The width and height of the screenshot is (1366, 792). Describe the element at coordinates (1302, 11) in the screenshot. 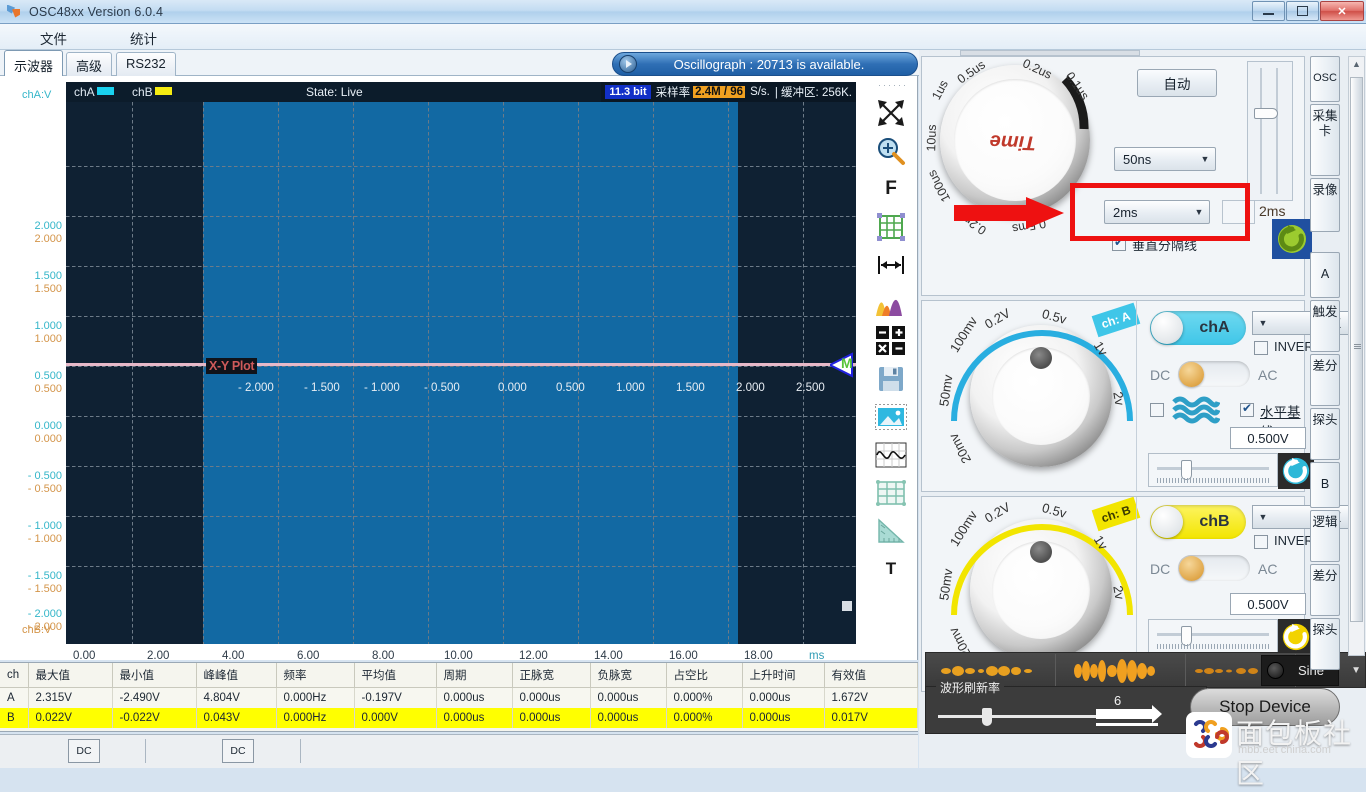

I see `maximize-button` at that location.